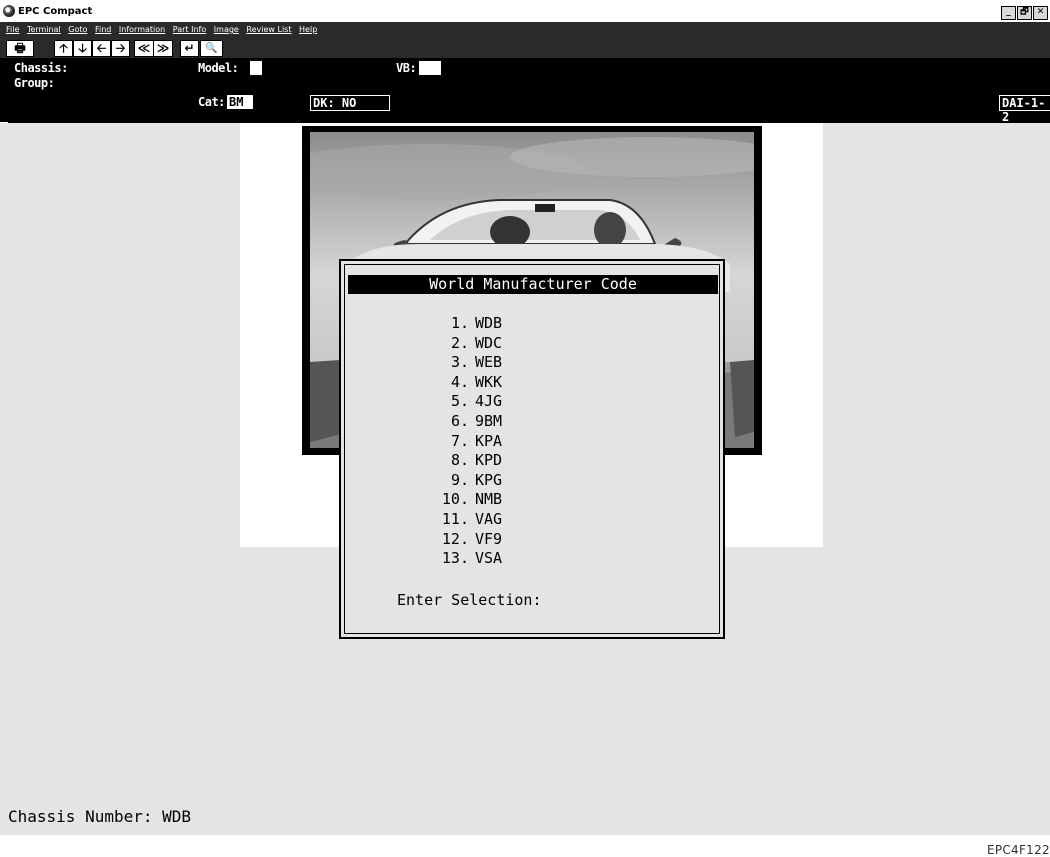 This screenshot has height=857, width=1050. I want to click on chassis-number-status: Chassis Number: WDB, so click(100, 816).